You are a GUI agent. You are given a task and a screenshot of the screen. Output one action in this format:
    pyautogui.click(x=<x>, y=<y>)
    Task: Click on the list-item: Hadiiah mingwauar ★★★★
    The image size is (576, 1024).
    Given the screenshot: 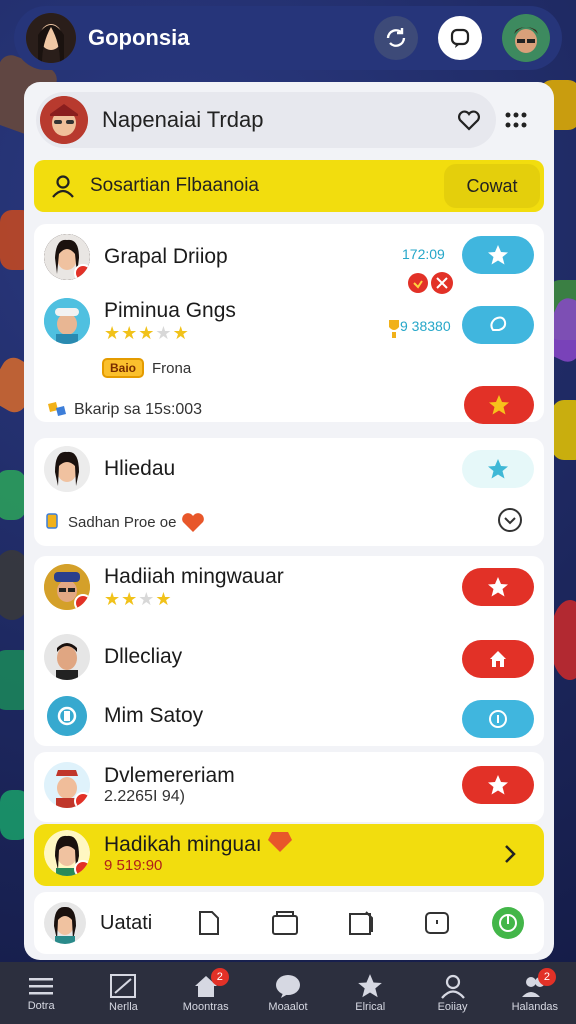 What is the action you would take?
    pyautogui.click(x=164, y=587)
    